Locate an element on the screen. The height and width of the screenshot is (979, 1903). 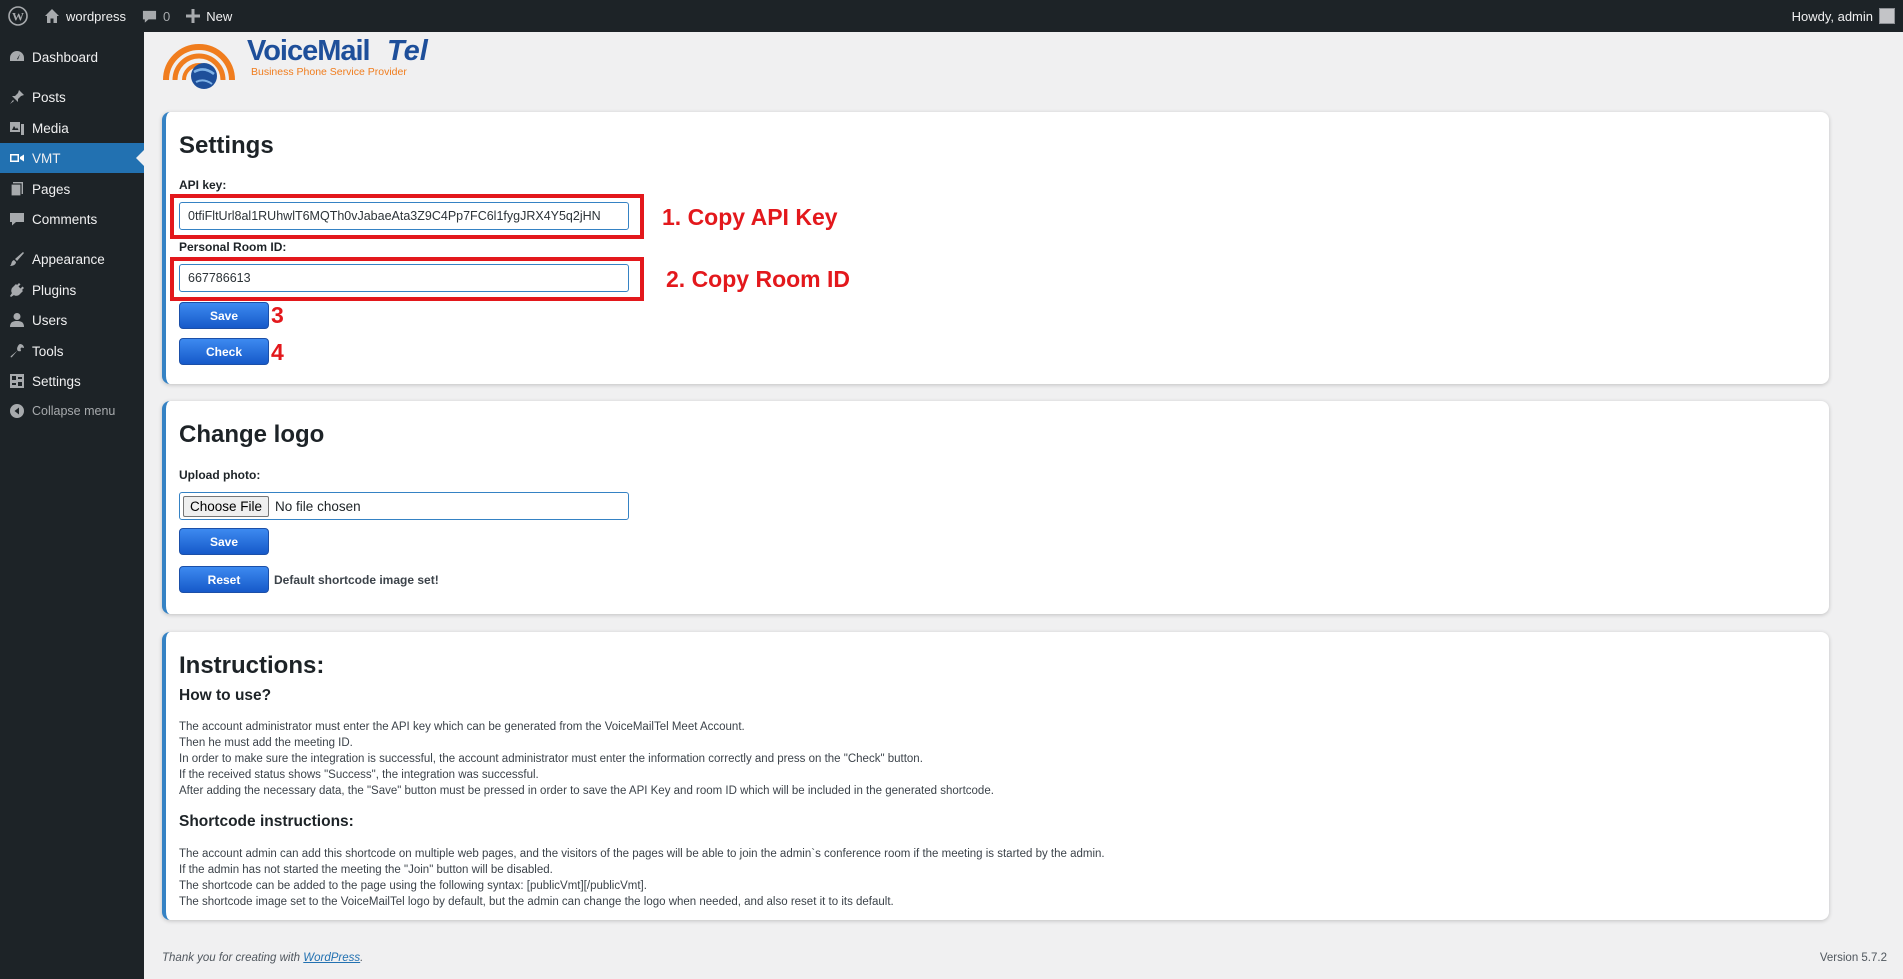
wordpress-link: WordPress is located at coordinates (331, 958).